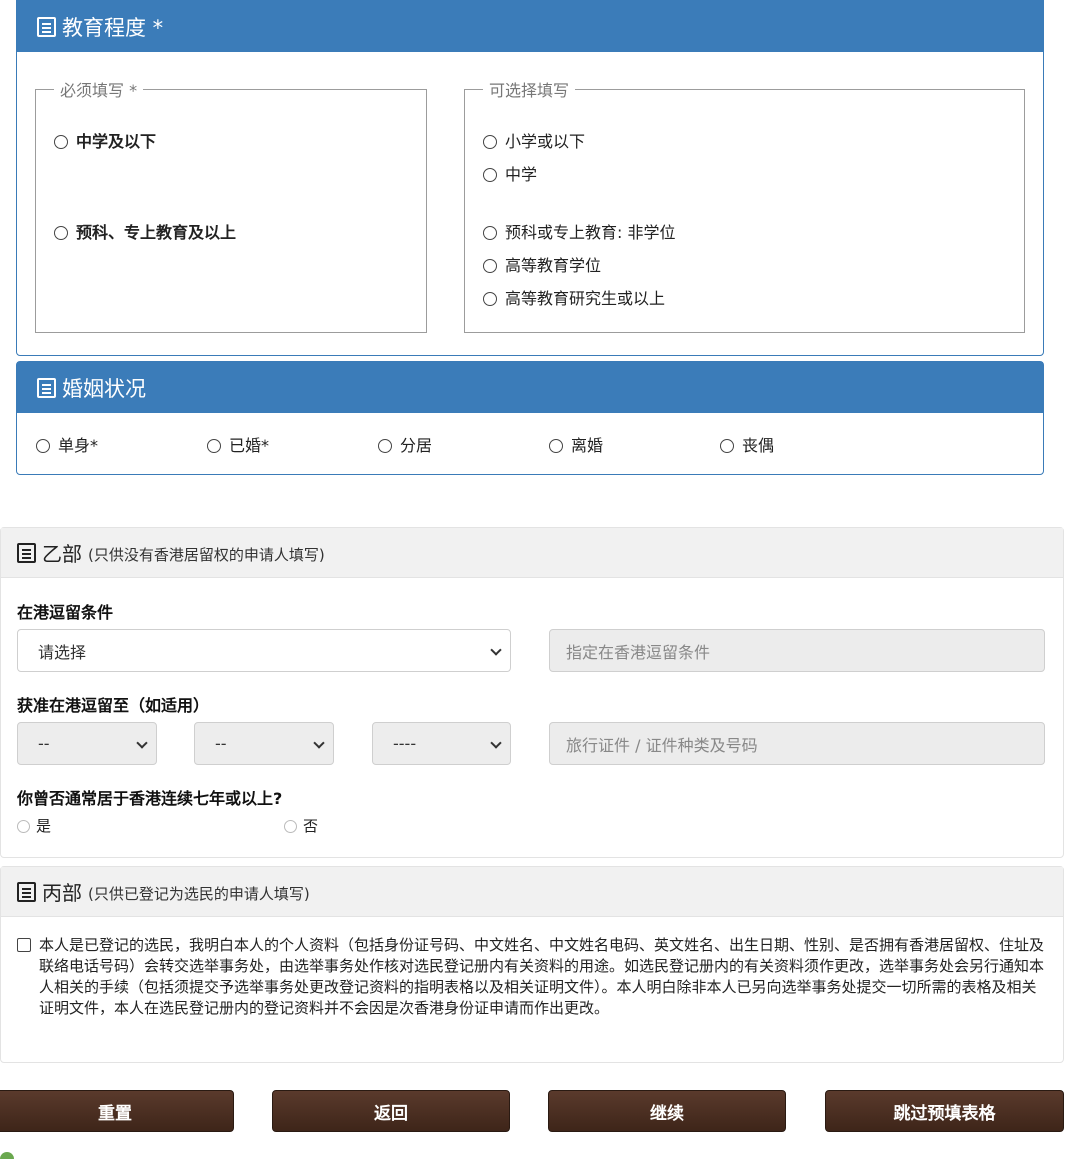 This screenshot has width=1080, height=1159. What do you see at coordinates (231, 205) in the screenshot?
I see `required-group: 必须填写 *` at bounding box center [231, 205].